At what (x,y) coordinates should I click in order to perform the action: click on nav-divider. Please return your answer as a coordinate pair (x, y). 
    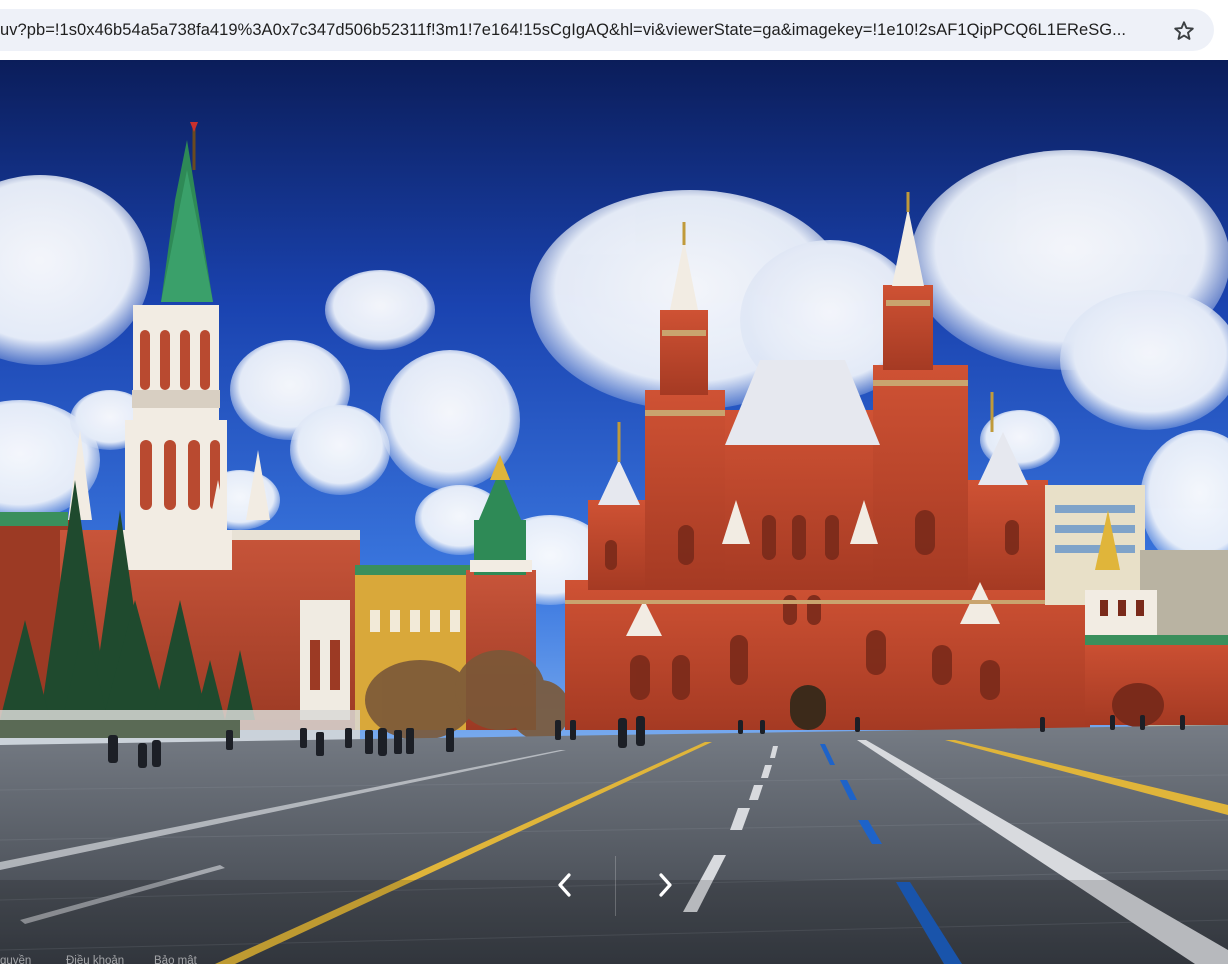
    Looking at the image, I should click on (615, 886).